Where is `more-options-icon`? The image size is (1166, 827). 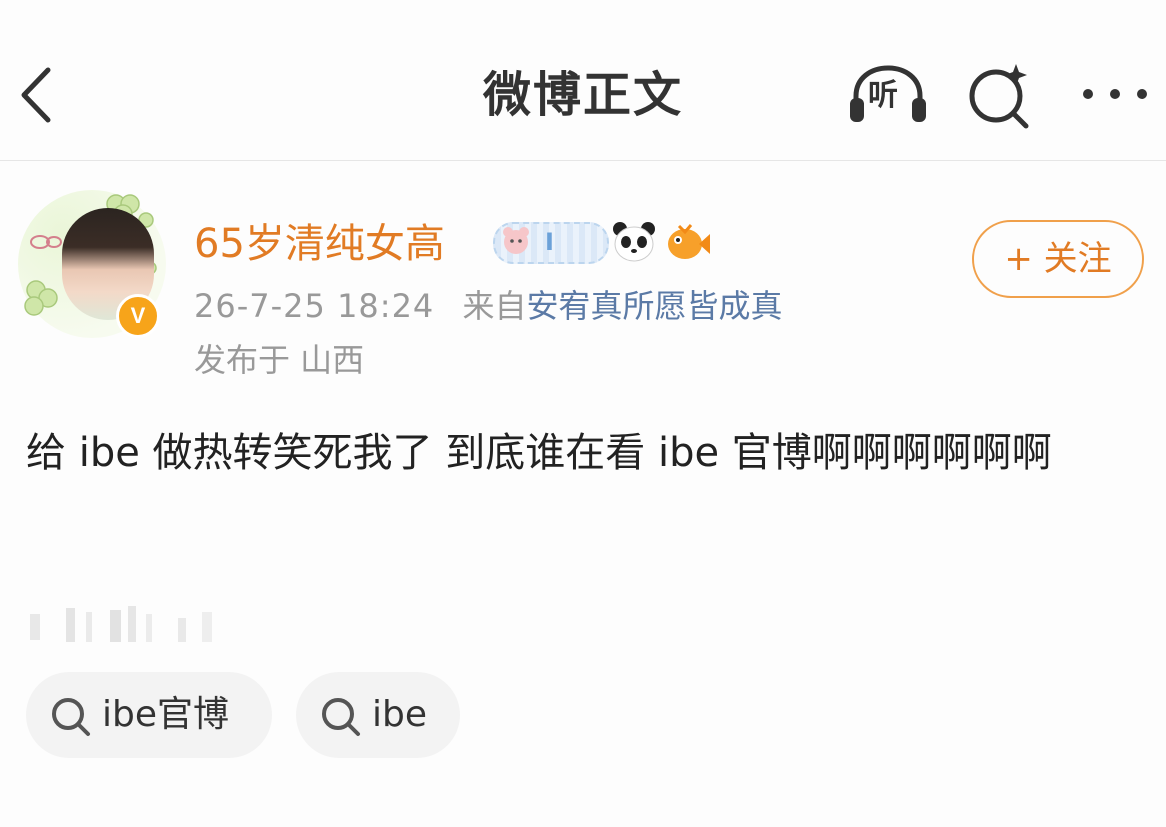 more-options-icon is located at coordinates (1115, 94).